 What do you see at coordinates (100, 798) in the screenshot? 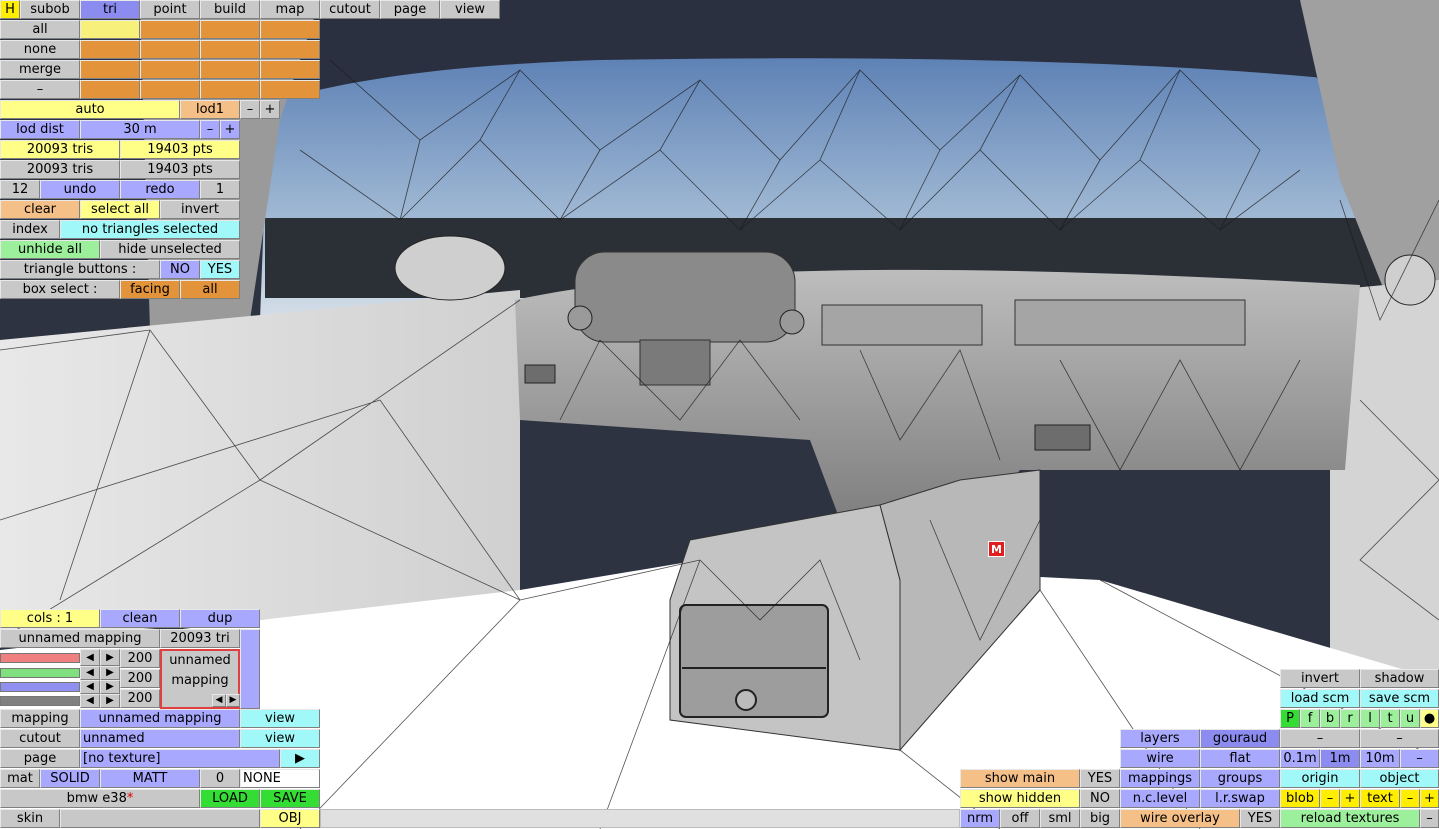
I see `model-name: bmw e38*` at bounding box center [100, 798].